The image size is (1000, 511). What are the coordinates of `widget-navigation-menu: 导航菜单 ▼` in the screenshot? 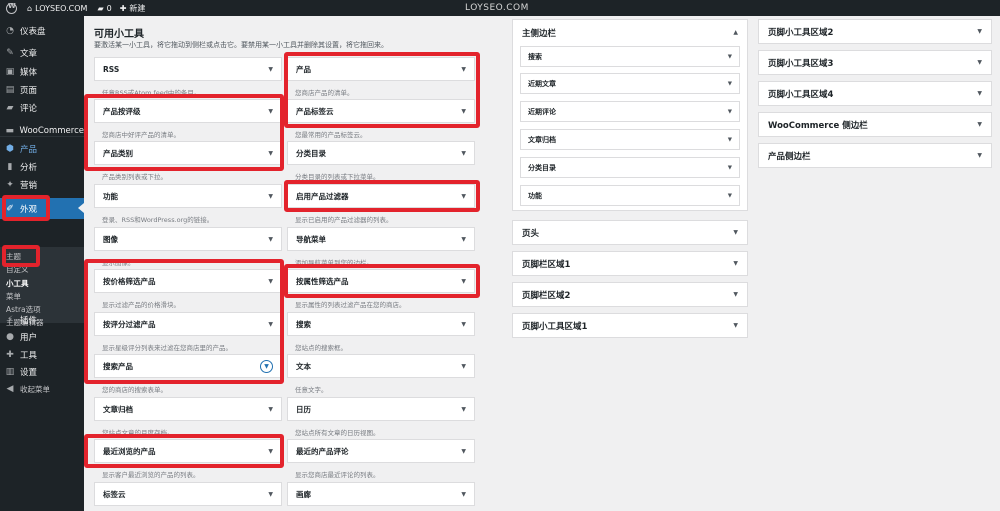 It's located at (381, 239).